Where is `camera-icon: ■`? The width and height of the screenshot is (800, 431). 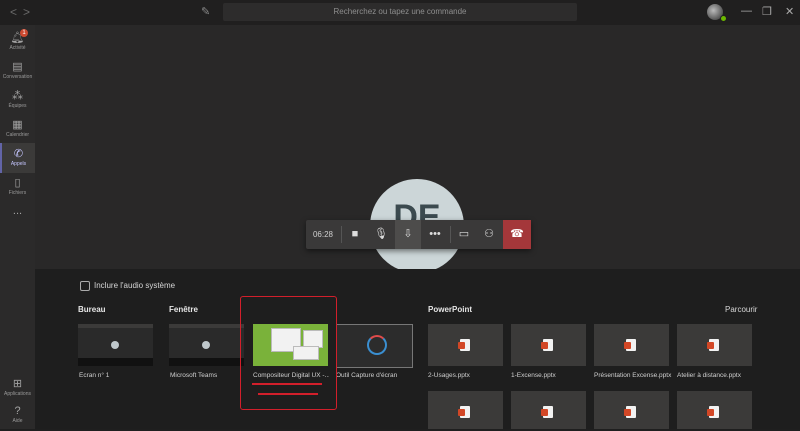 camera-icon: ■ is located at coordinates (355, 234).